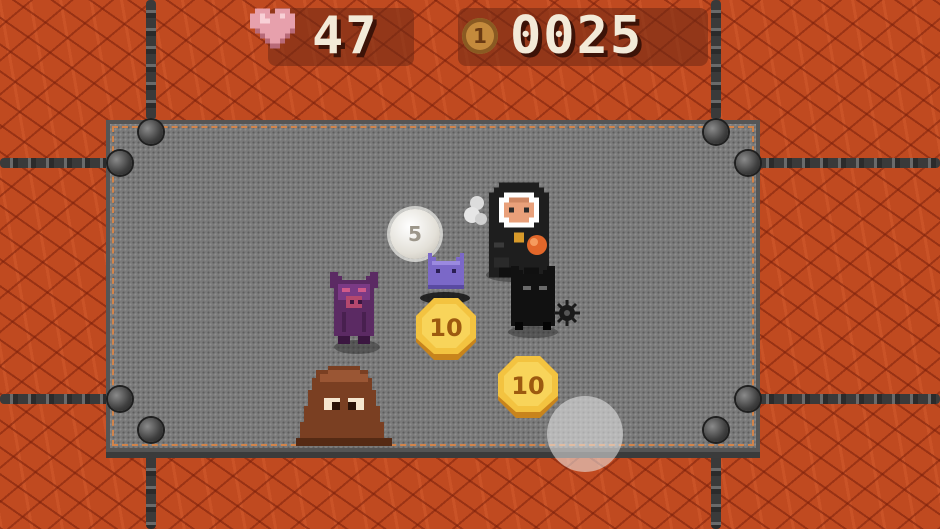  Describe the element at coordinates (272, 28) in the screenshot. I see `heart-icon` at that location.